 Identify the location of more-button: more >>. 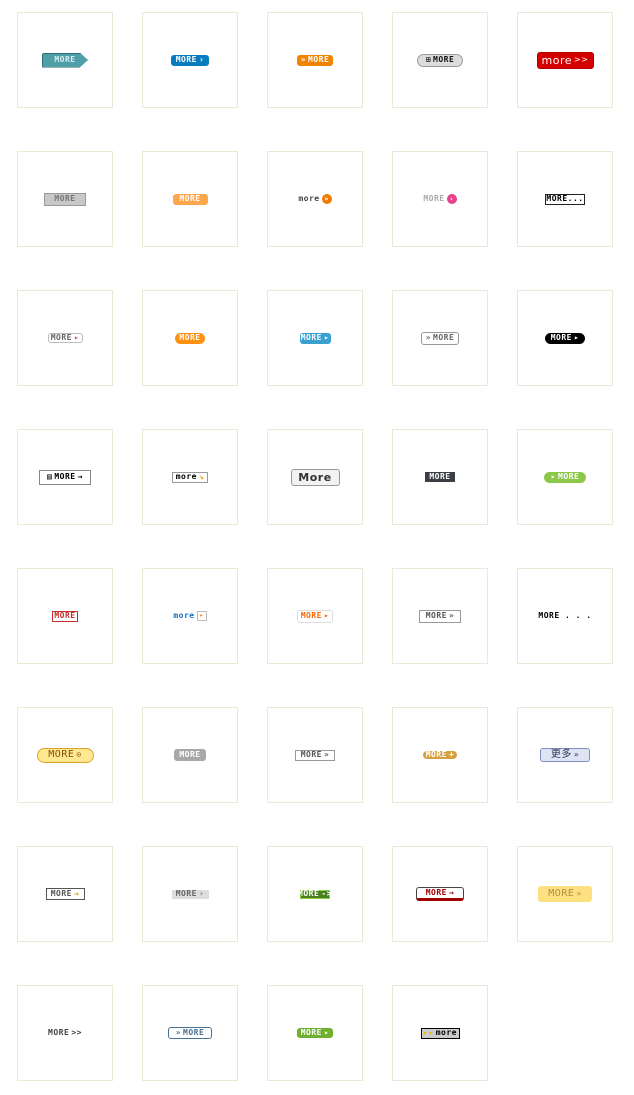
(565, 60).